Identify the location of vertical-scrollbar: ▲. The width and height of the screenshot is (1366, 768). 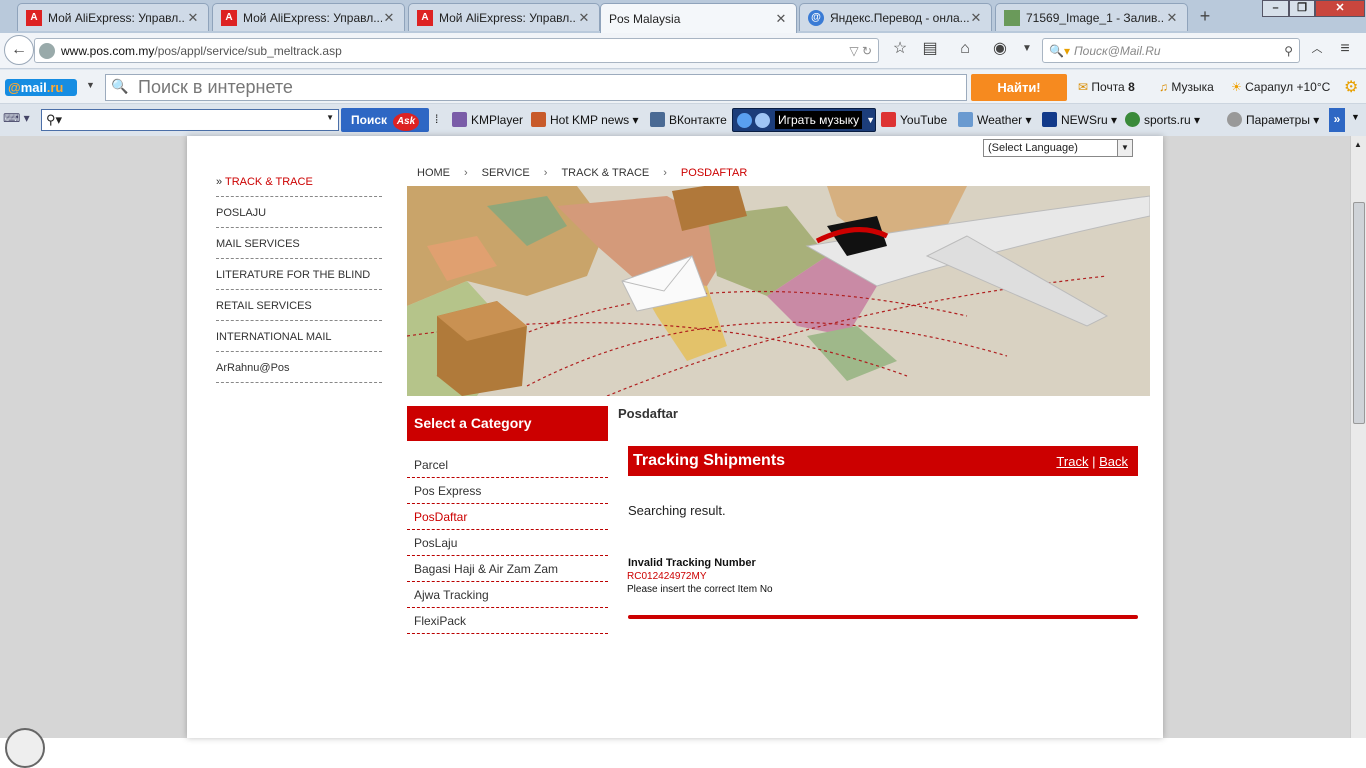
(1358, 437).